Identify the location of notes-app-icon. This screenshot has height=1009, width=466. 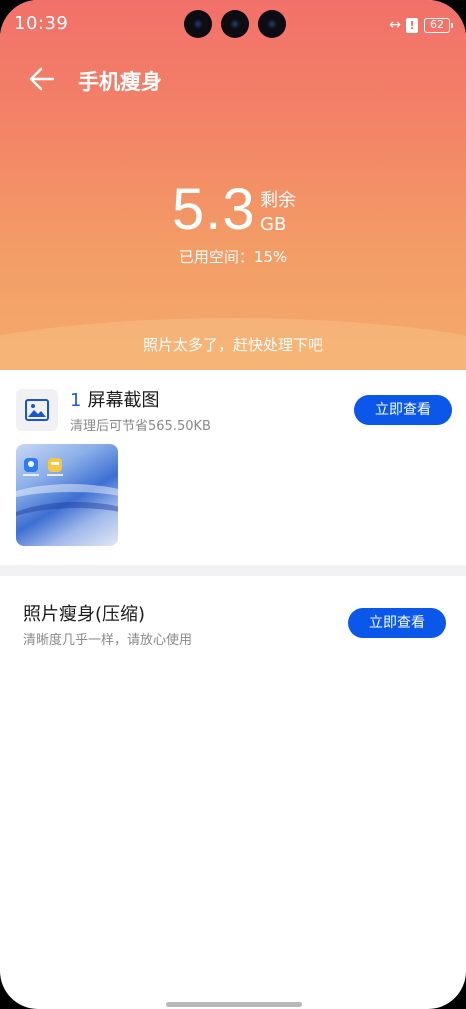
(55, 465).